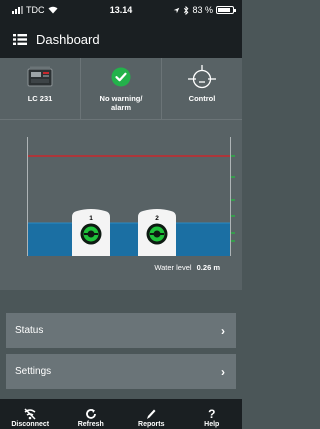 The image size is (320, 429). Describe the element at coordinates (202, 98) in the screenshot. I see `control-label: Control` at that location.